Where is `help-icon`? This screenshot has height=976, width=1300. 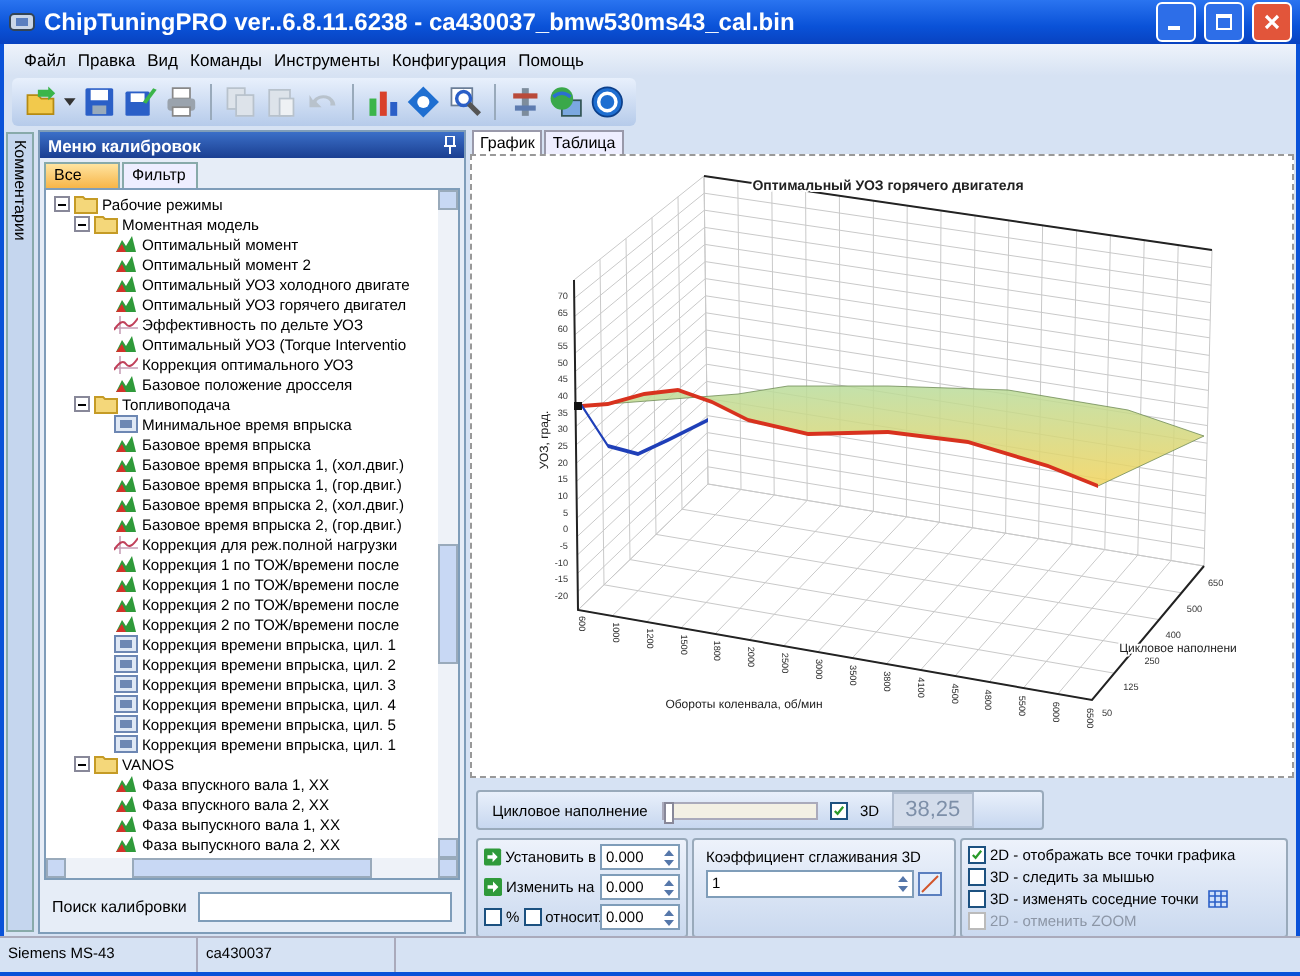
help-icon is located at coordinates (606, 102).